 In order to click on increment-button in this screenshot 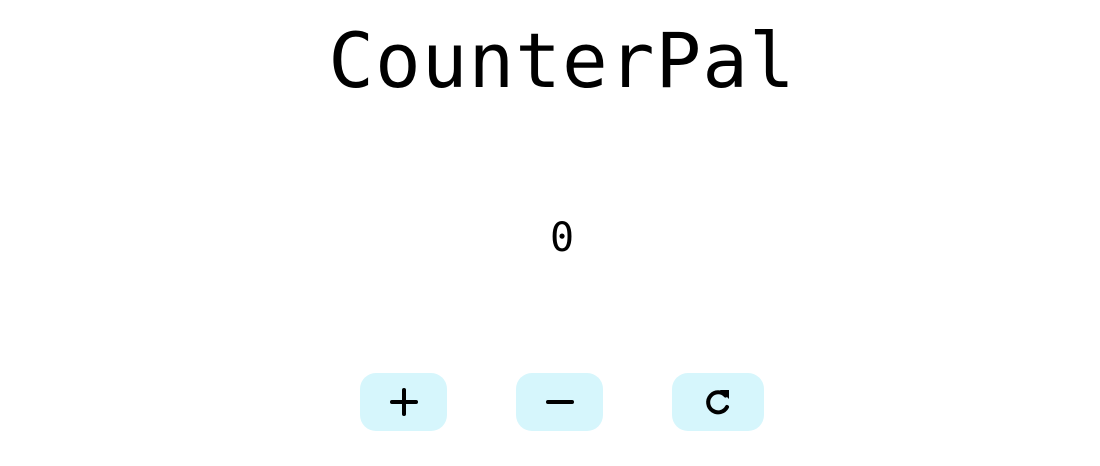, I will do `click(403, 402)`.